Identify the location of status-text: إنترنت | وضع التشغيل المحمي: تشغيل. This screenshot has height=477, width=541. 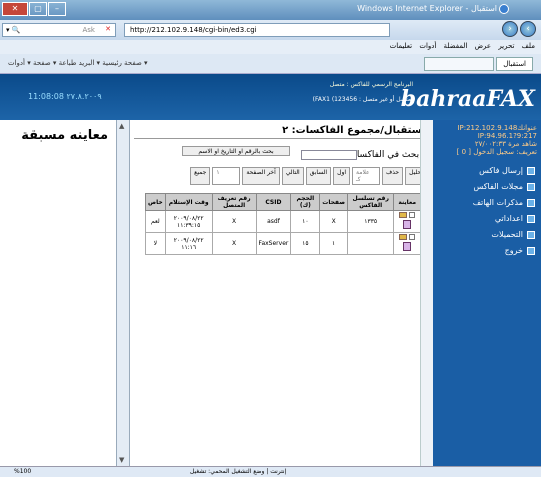
(238, 471).